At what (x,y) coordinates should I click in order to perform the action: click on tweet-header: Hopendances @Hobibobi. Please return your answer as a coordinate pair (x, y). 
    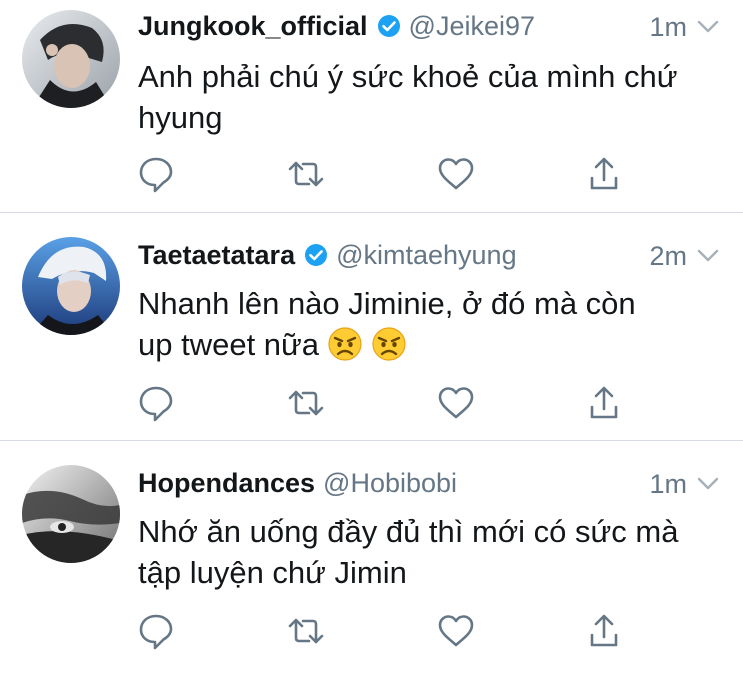
    Looking at the image, I should click on (430, 483).